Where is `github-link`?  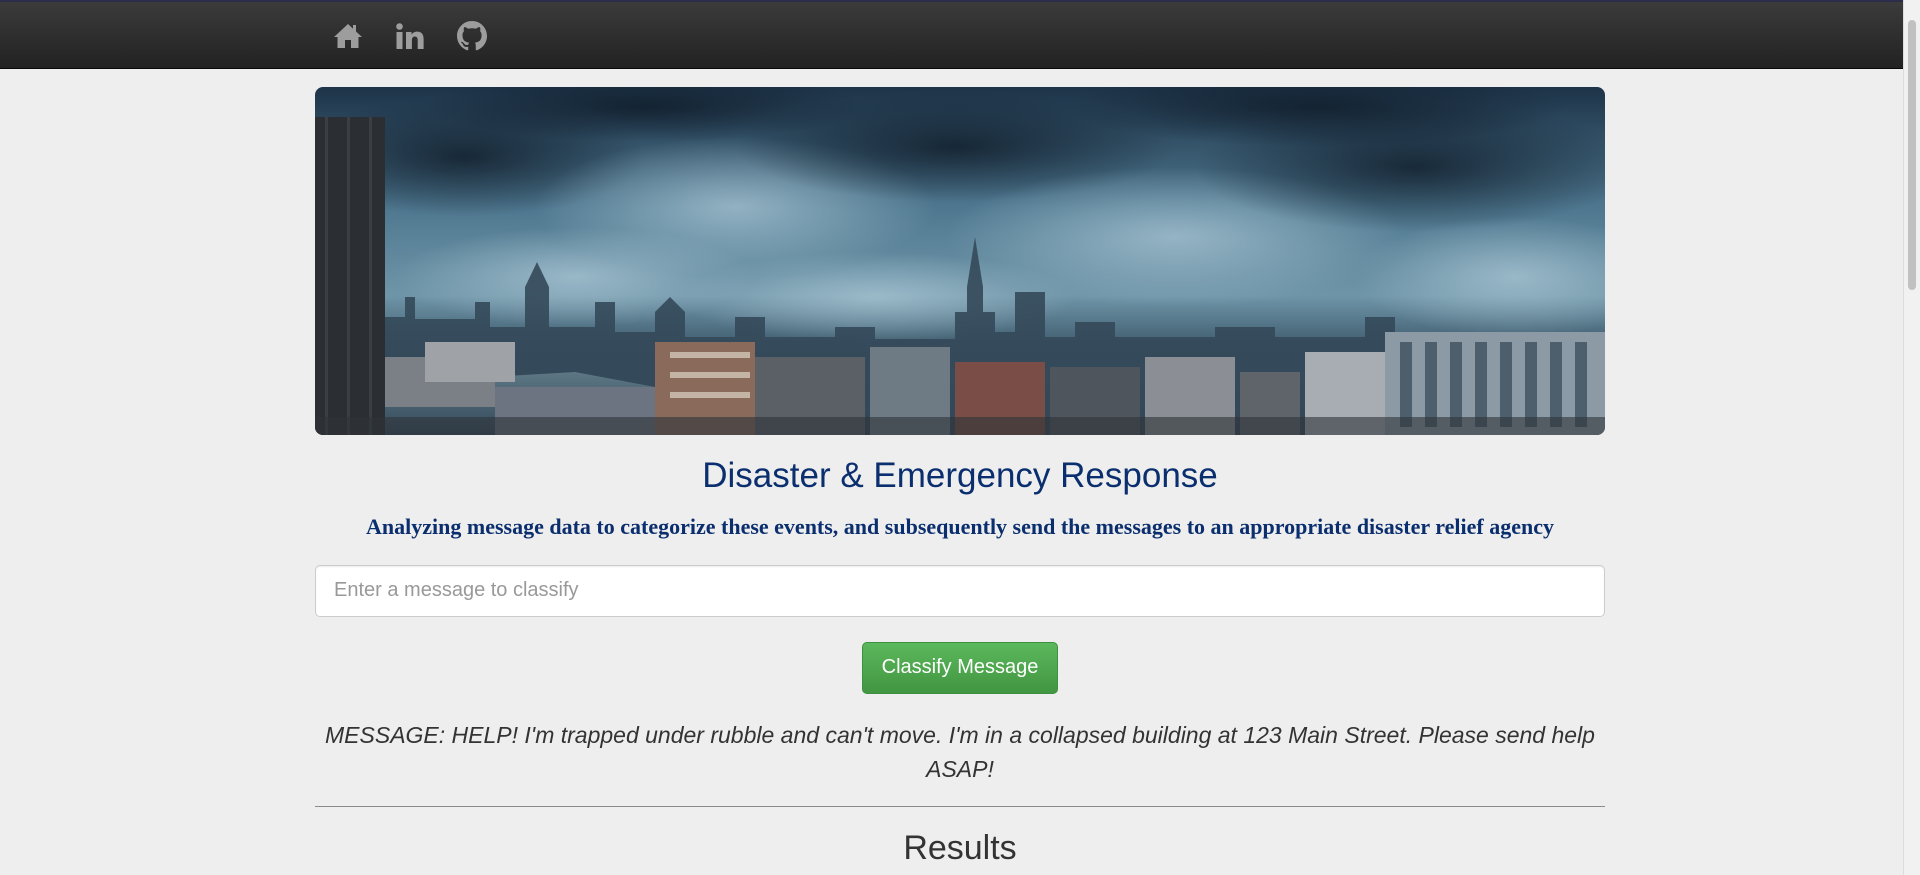
github-link is located at coordinates (472, 36).